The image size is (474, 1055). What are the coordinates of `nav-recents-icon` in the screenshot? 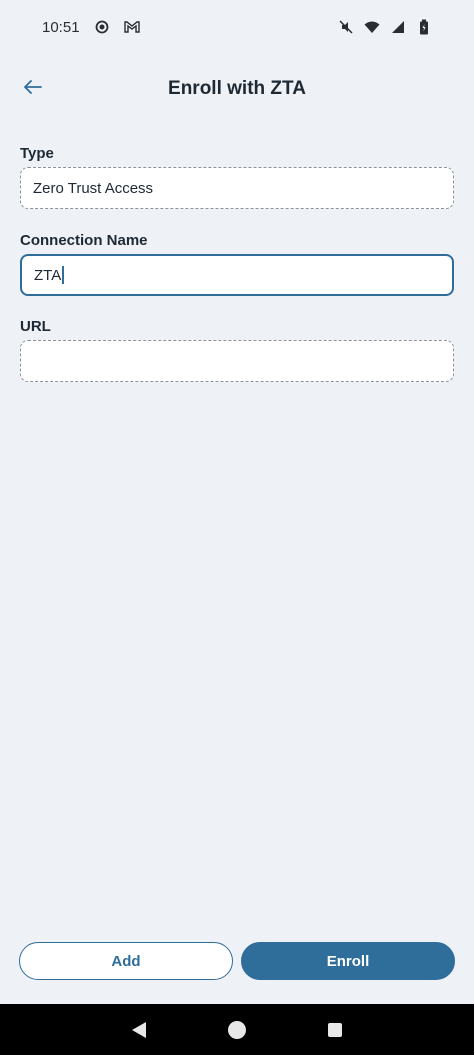 It's located at (335, 1029).